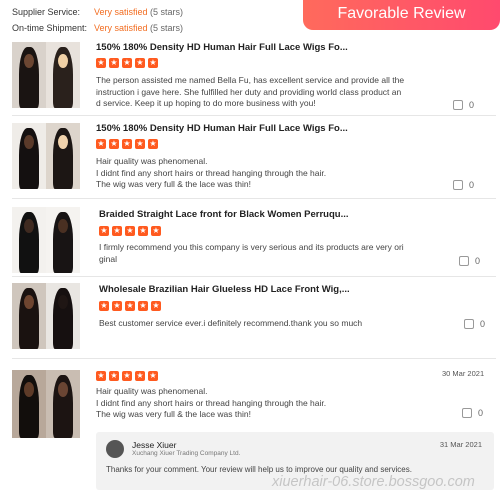 The height and width of the screenshot is (500, 500). I want to click on avatar, so click(115, 449).